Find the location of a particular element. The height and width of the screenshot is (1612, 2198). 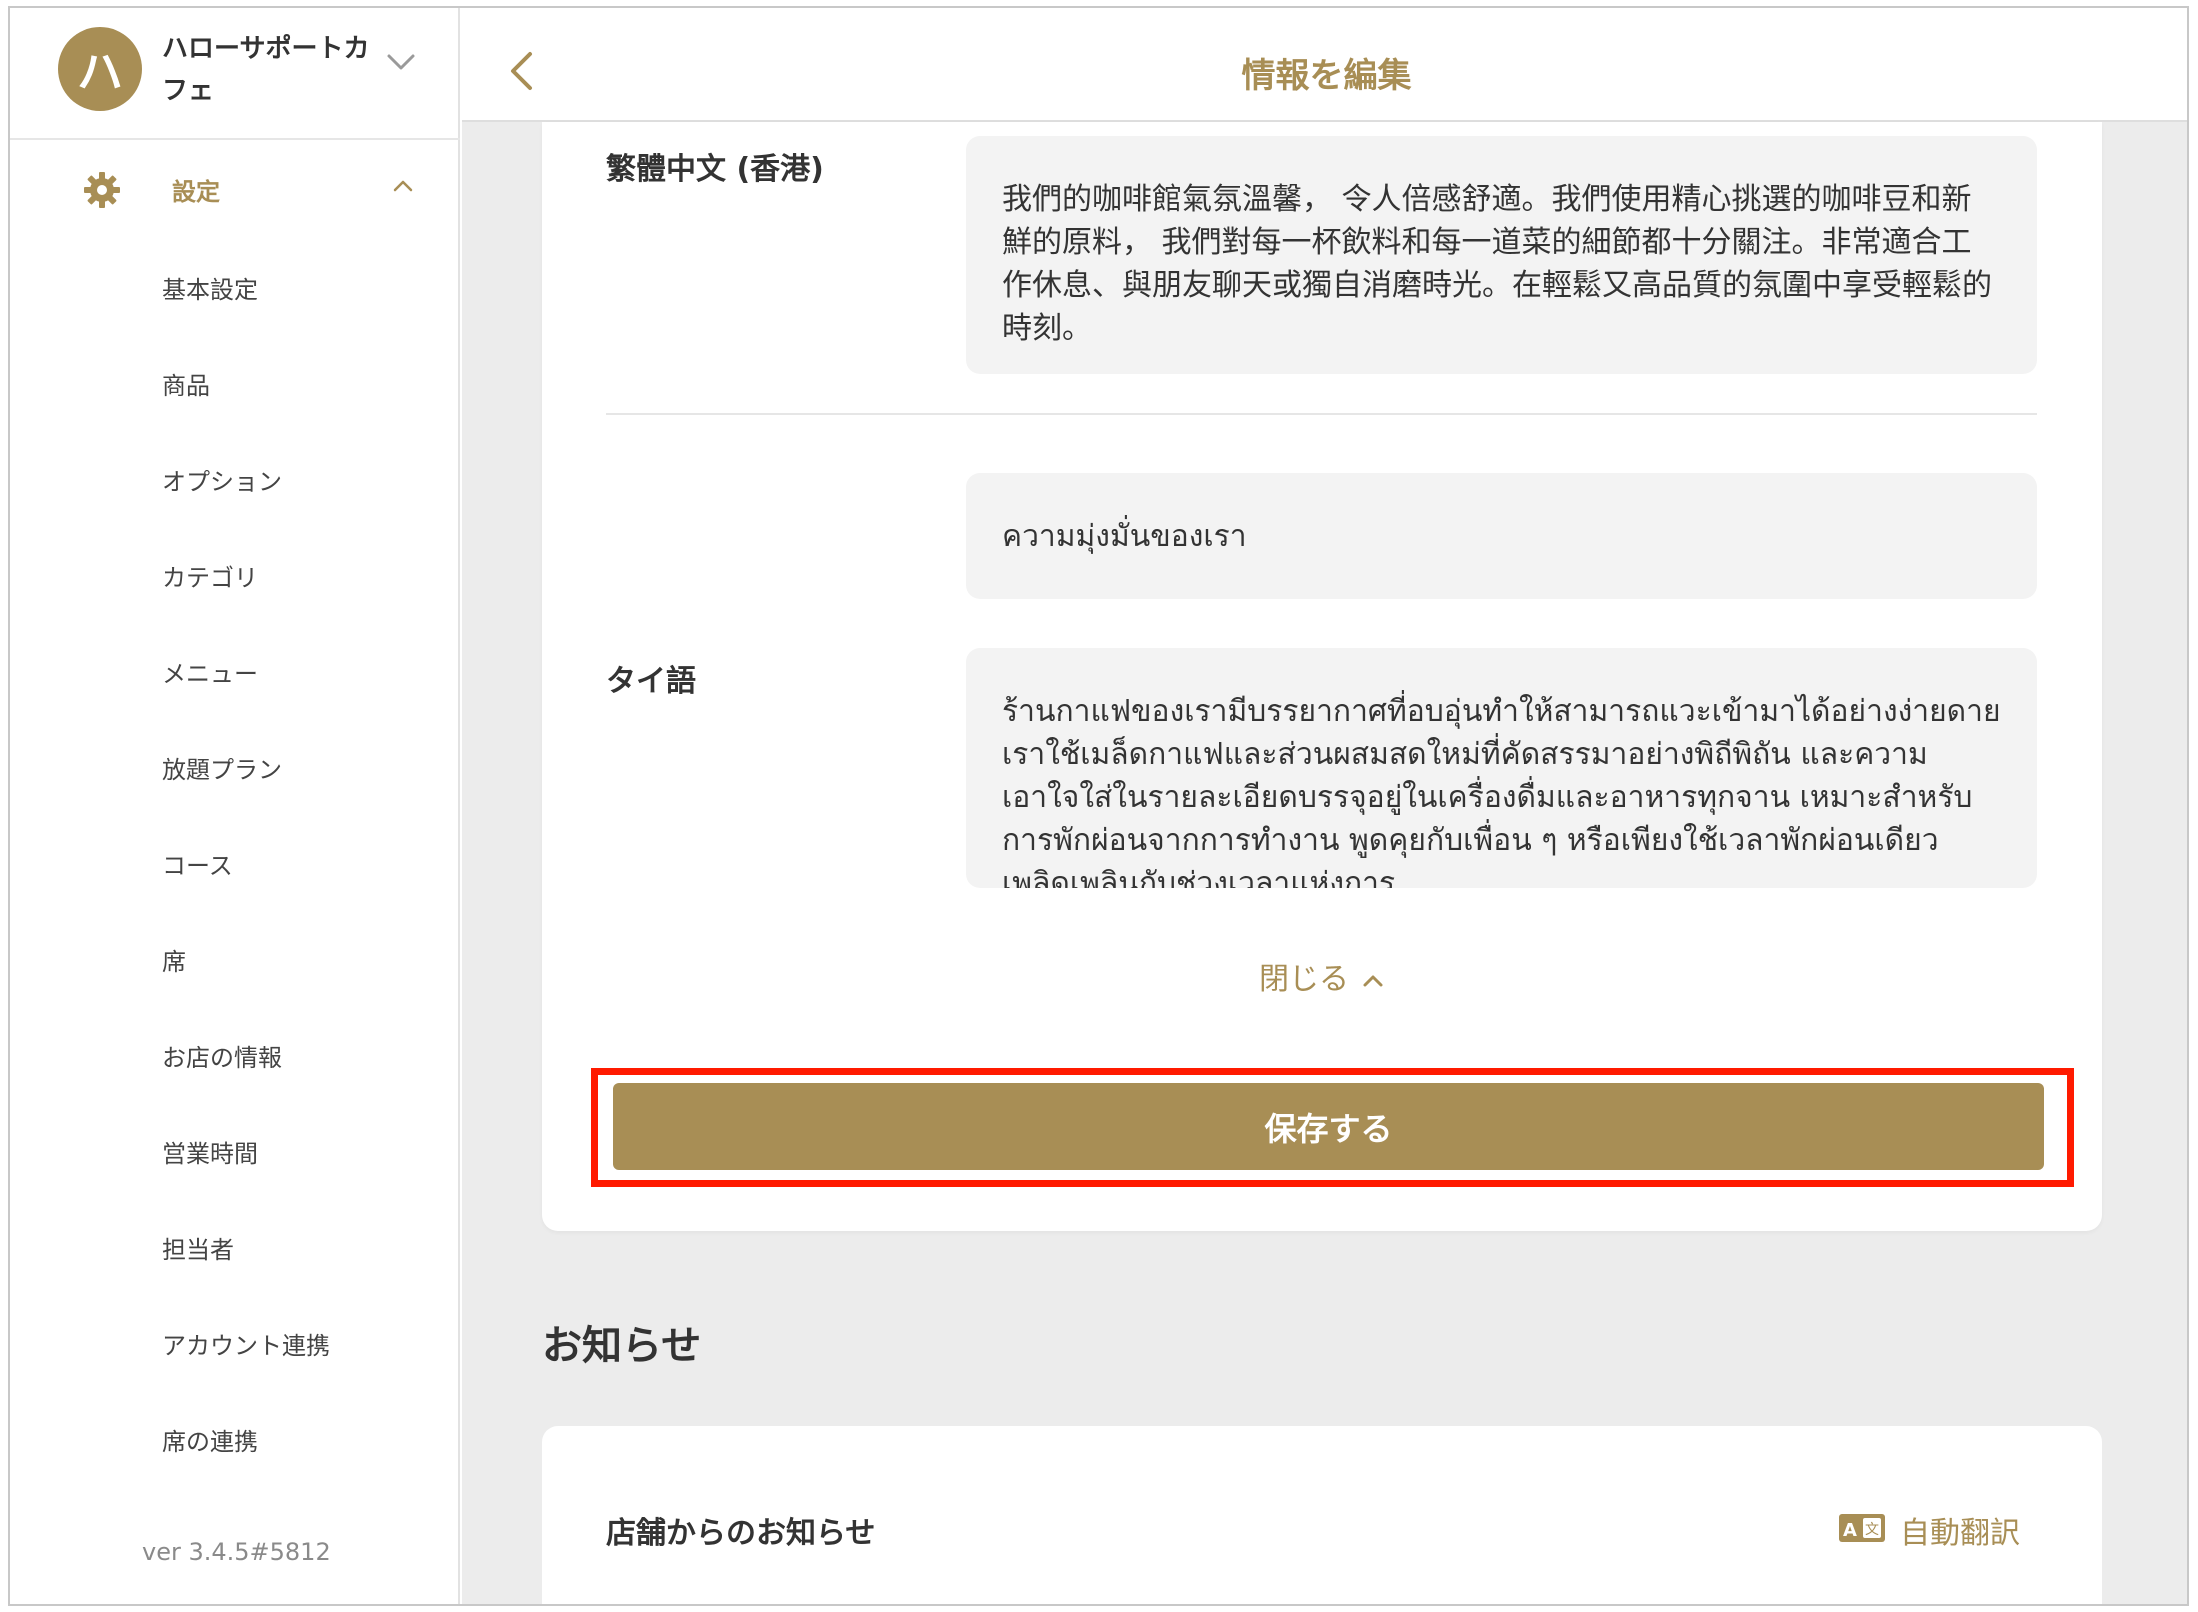

sidebar-section-label: 設定 is located at coordinates (196, 192).